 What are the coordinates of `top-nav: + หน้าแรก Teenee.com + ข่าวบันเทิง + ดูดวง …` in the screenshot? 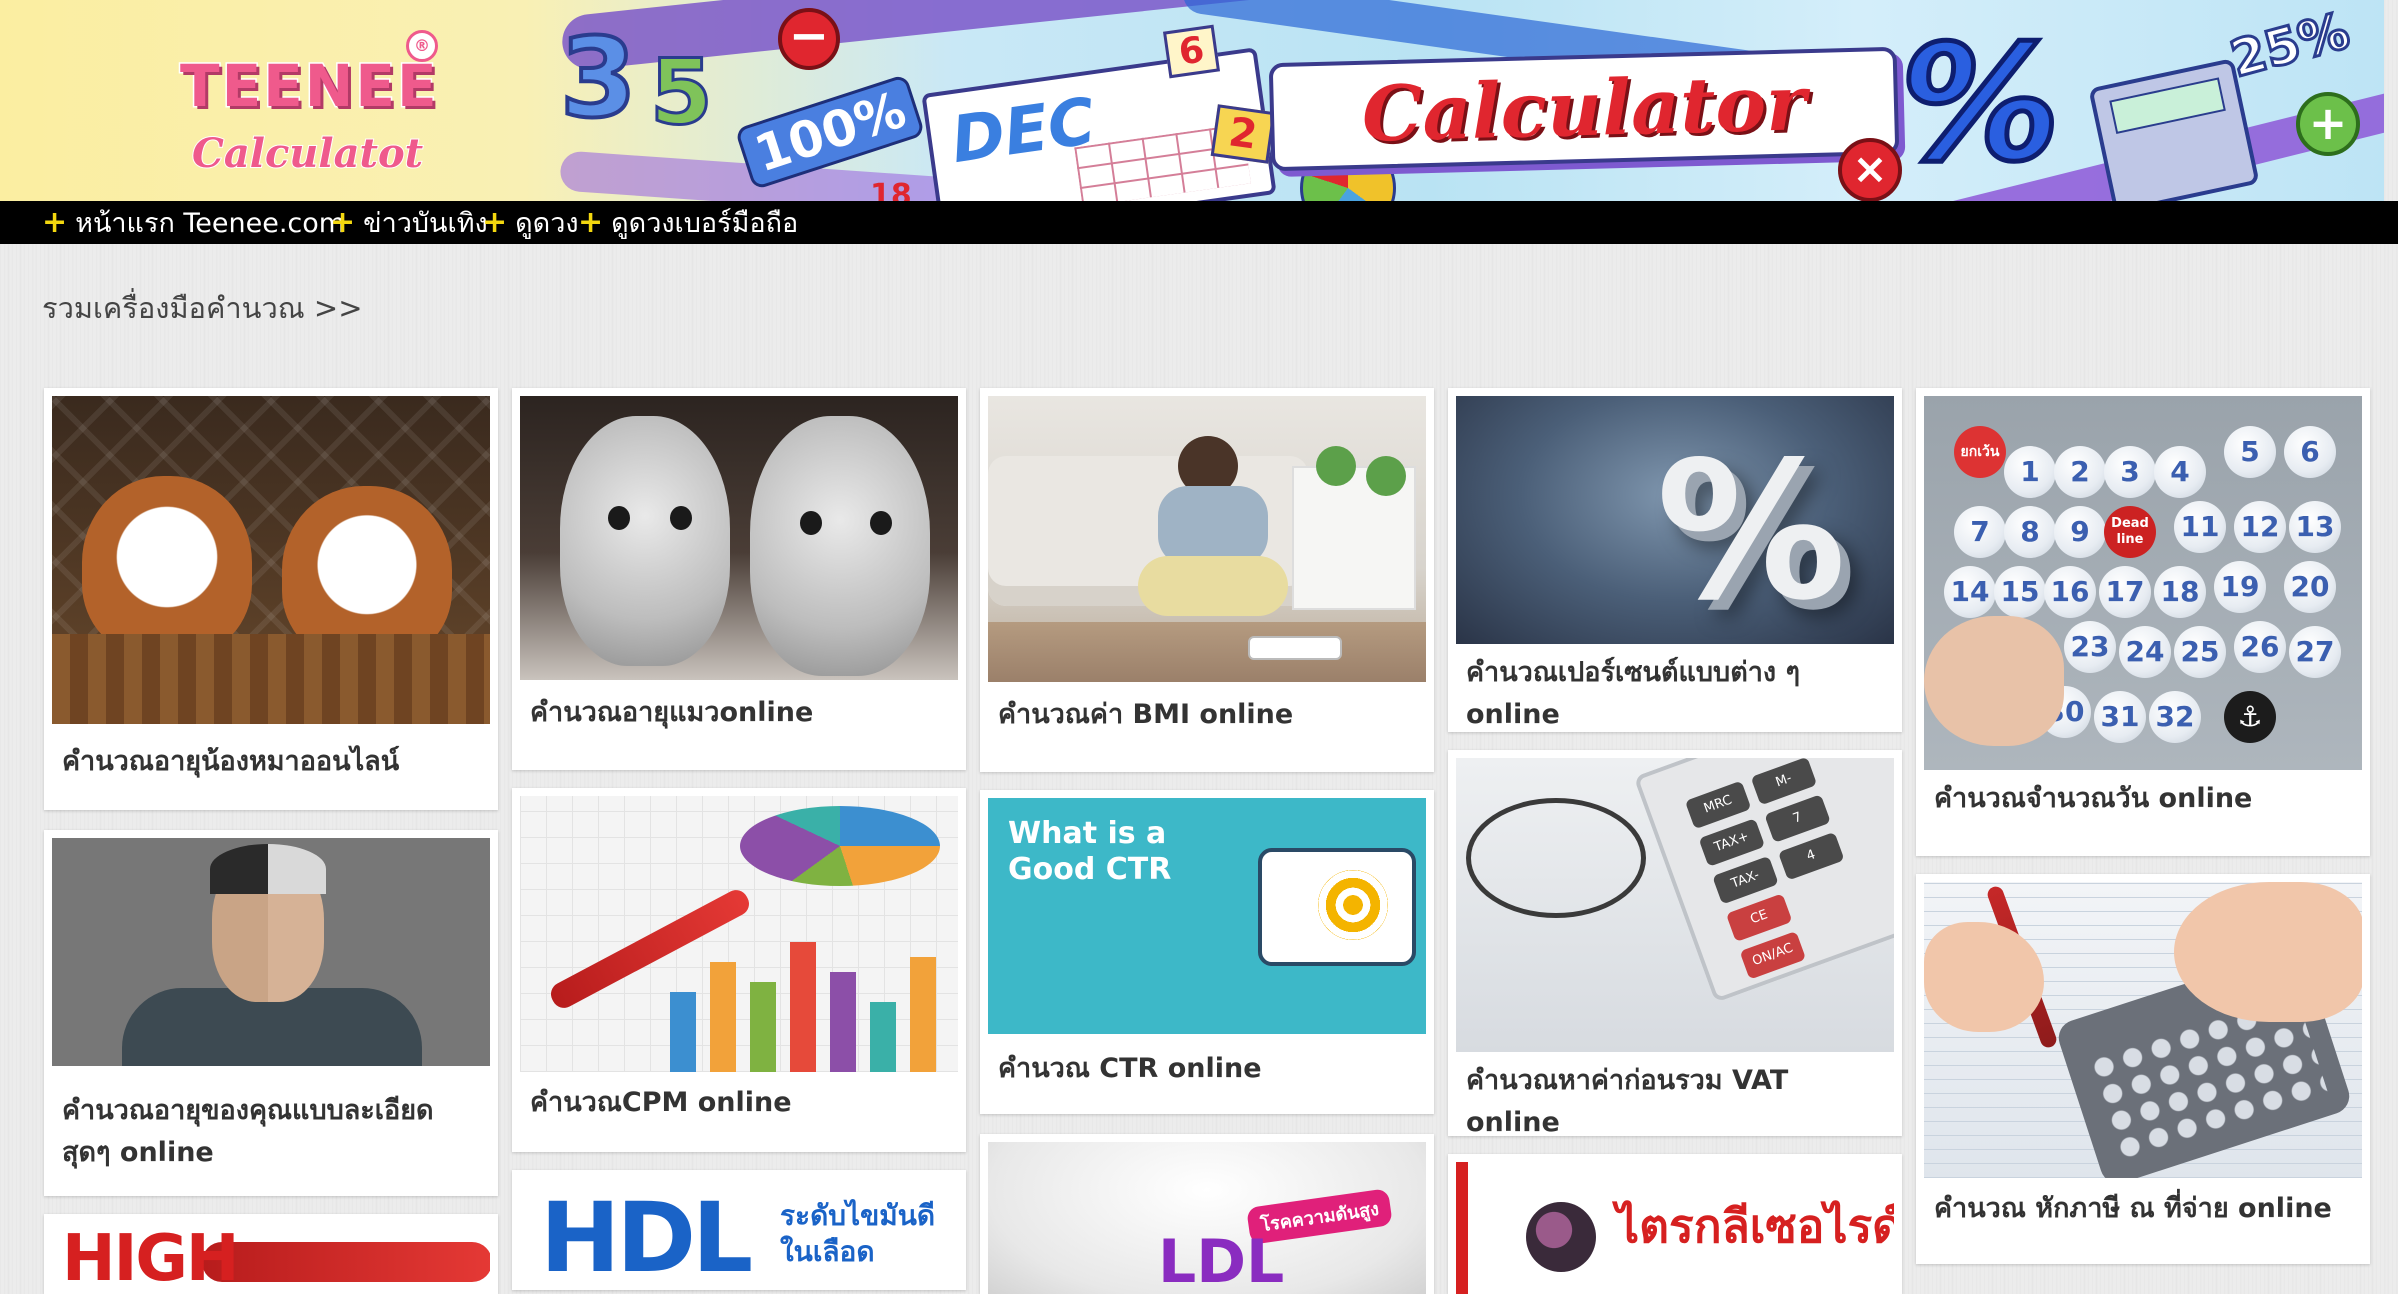 It's located at (1199, 222).